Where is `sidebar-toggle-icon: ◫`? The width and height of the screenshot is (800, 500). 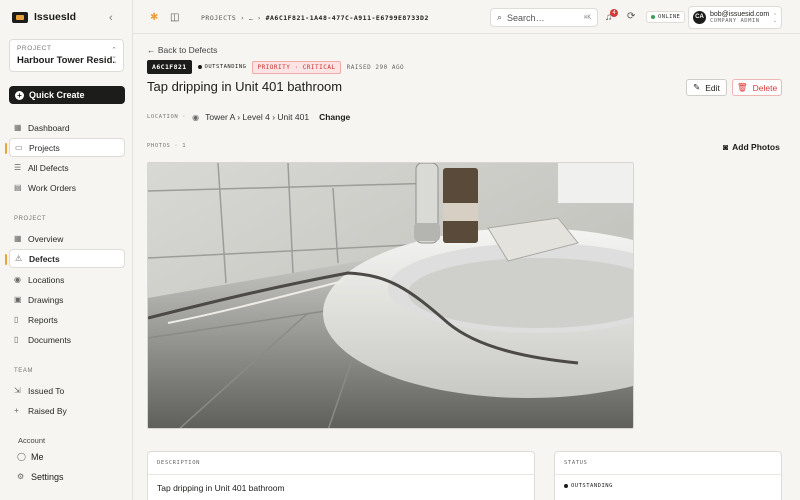
sidebar-toggle-icon: ◫ is located at coordinates (174, 17).